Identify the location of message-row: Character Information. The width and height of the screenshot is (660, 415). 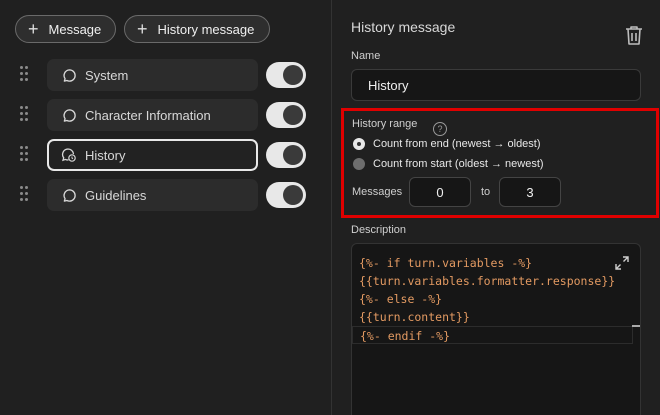
(165, 115).